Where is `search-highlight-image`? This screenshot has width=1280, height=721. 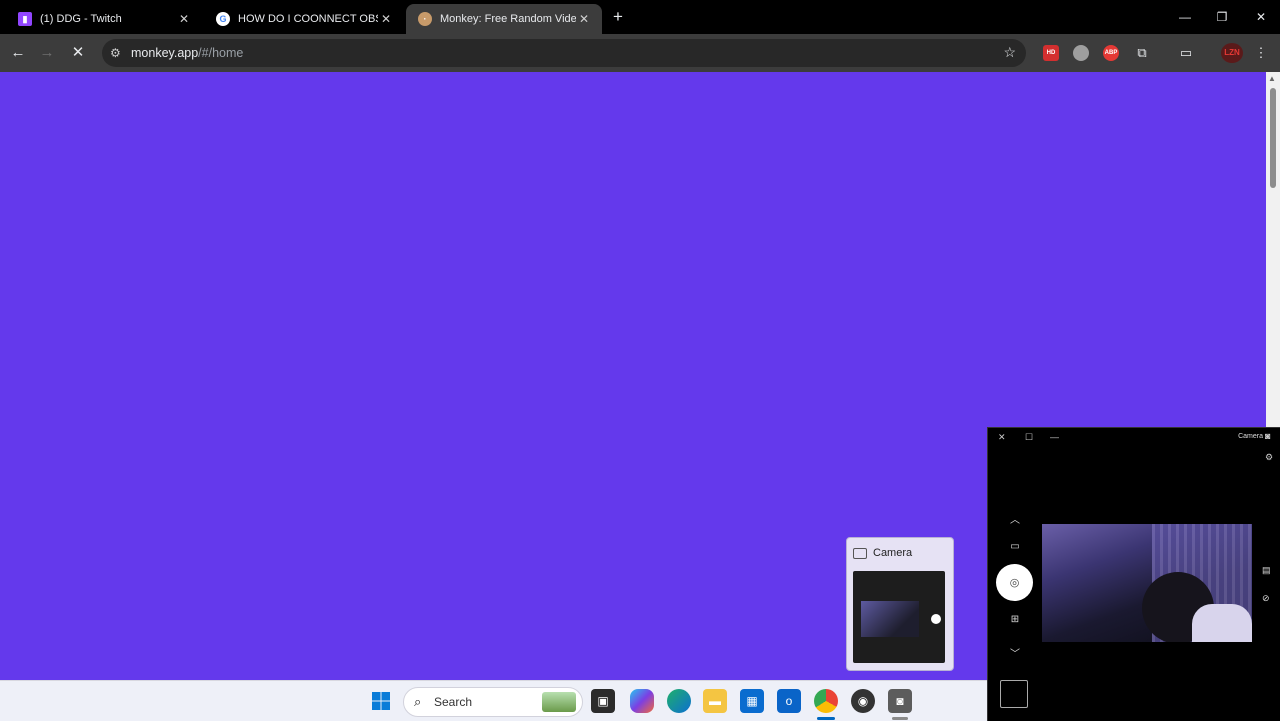
search-highlight-image is located at coordinates (559, 702).